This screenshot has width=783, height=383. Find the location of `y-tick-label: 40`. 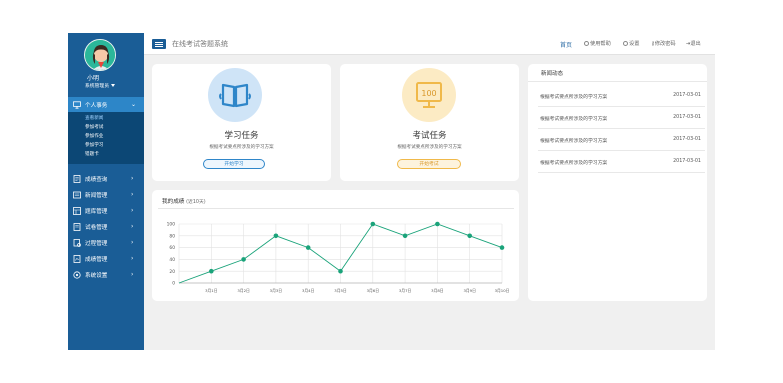

y-tick-label: 40 is located at coordinates (172, 260).